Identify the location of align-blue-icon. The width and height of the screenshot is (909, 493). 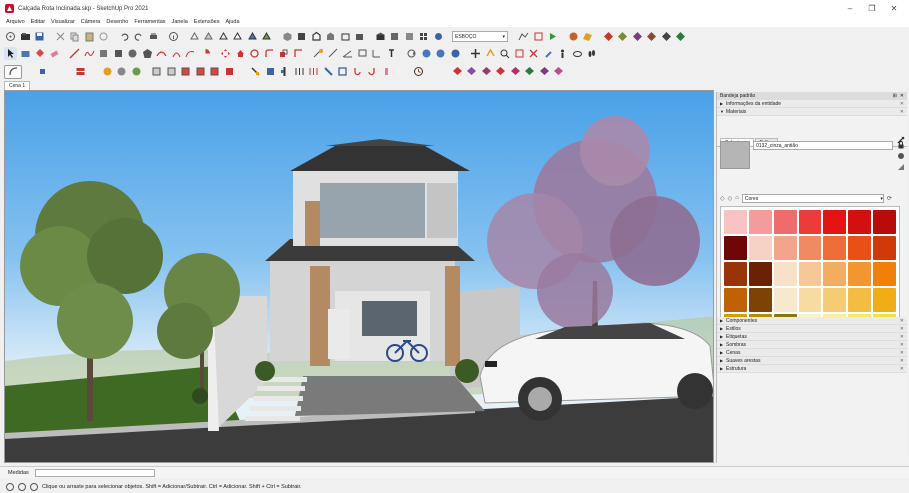
(270, 71).